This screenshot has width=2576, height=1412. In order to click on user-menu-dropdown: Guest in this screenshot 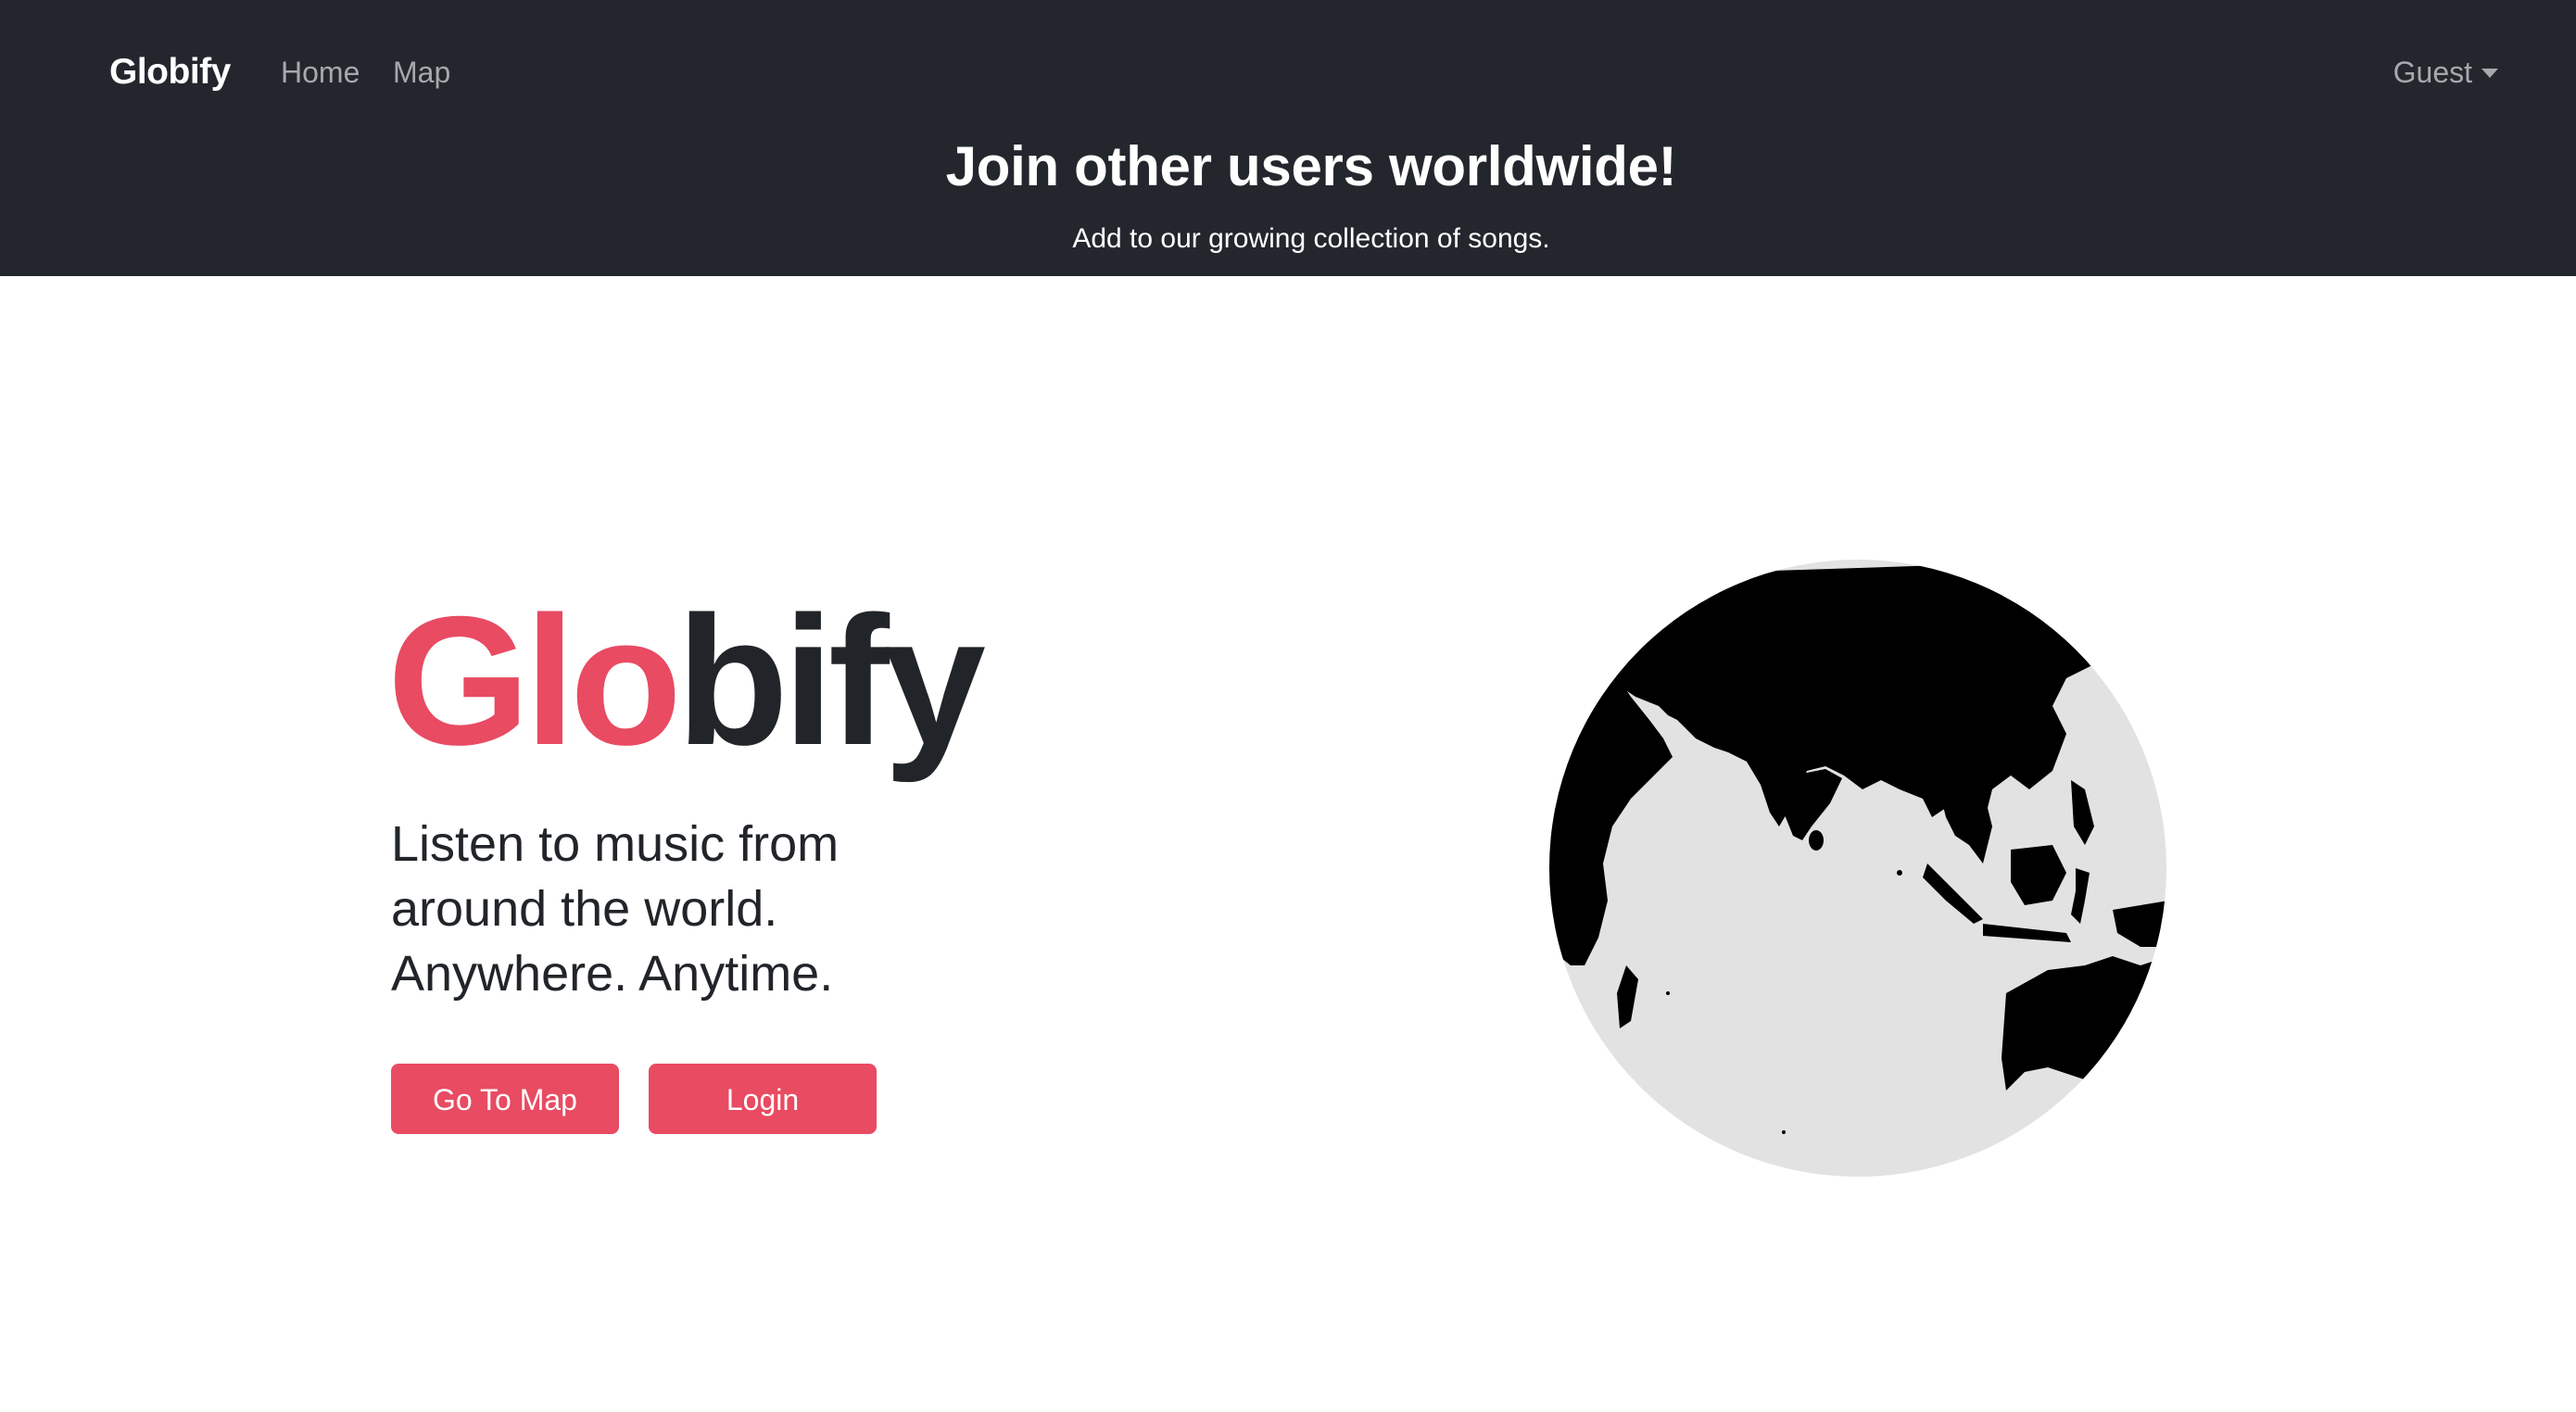, I will do `click(2446, 72)`.